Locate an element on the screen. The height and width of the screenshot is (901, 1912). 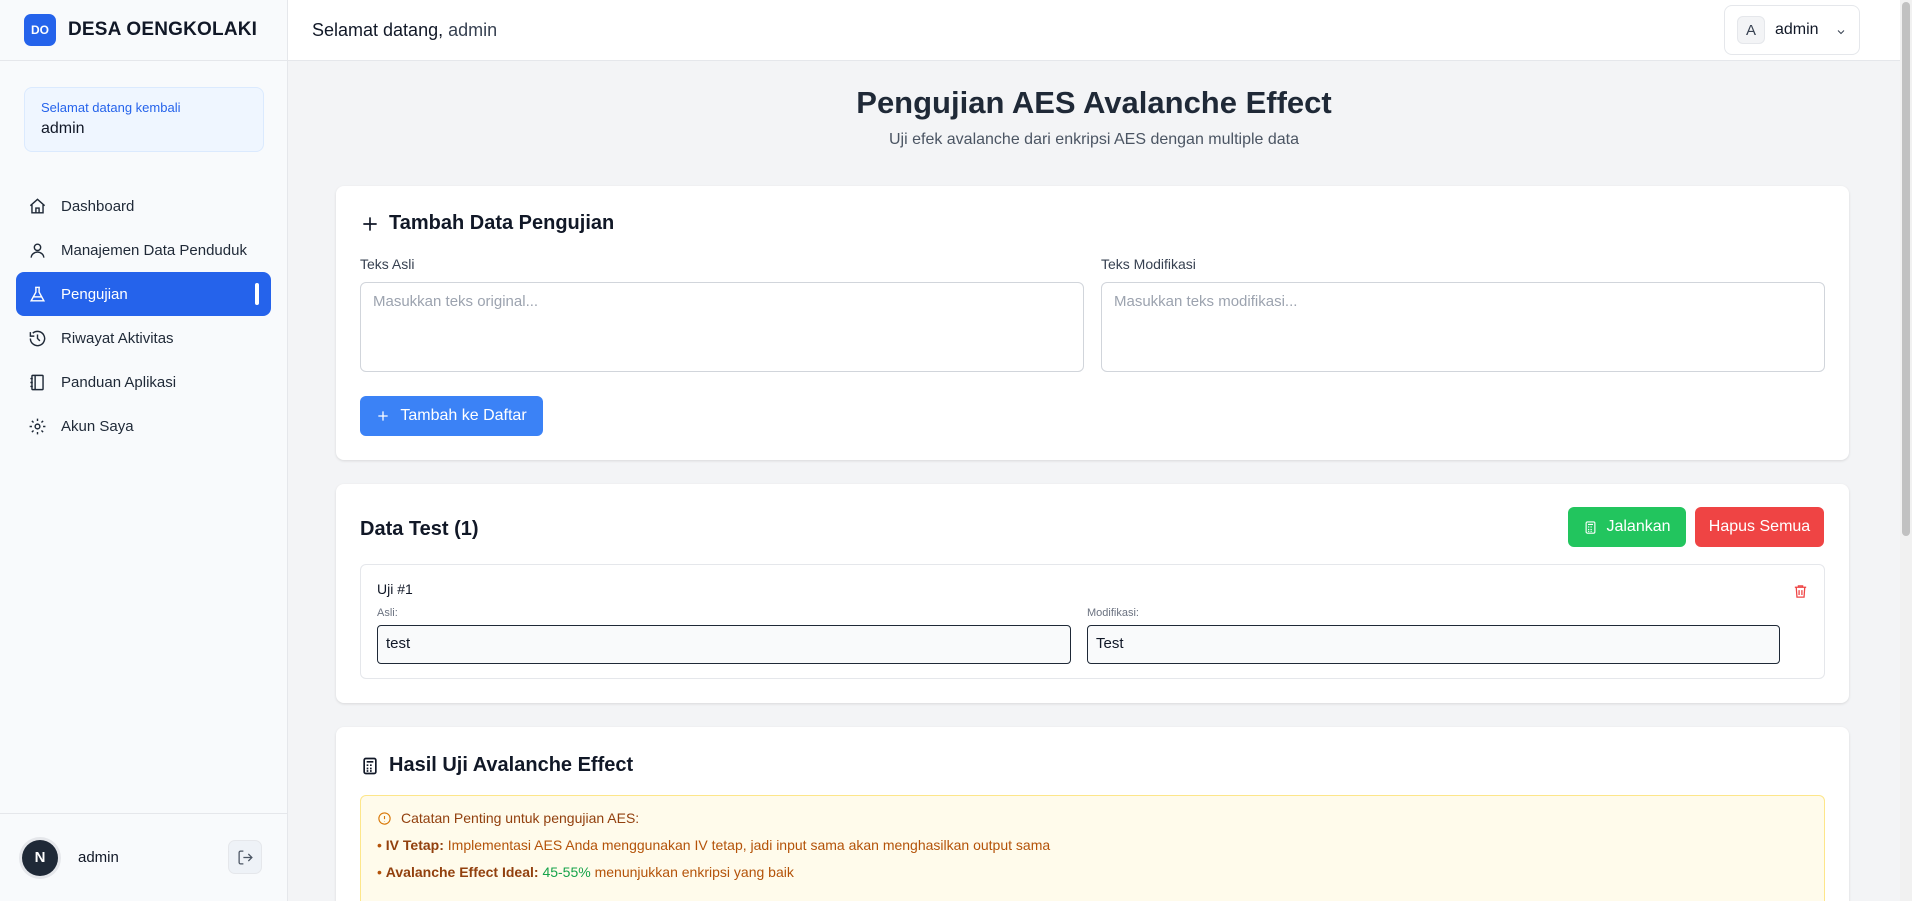
book-icon is located at coordinates (37, 382).